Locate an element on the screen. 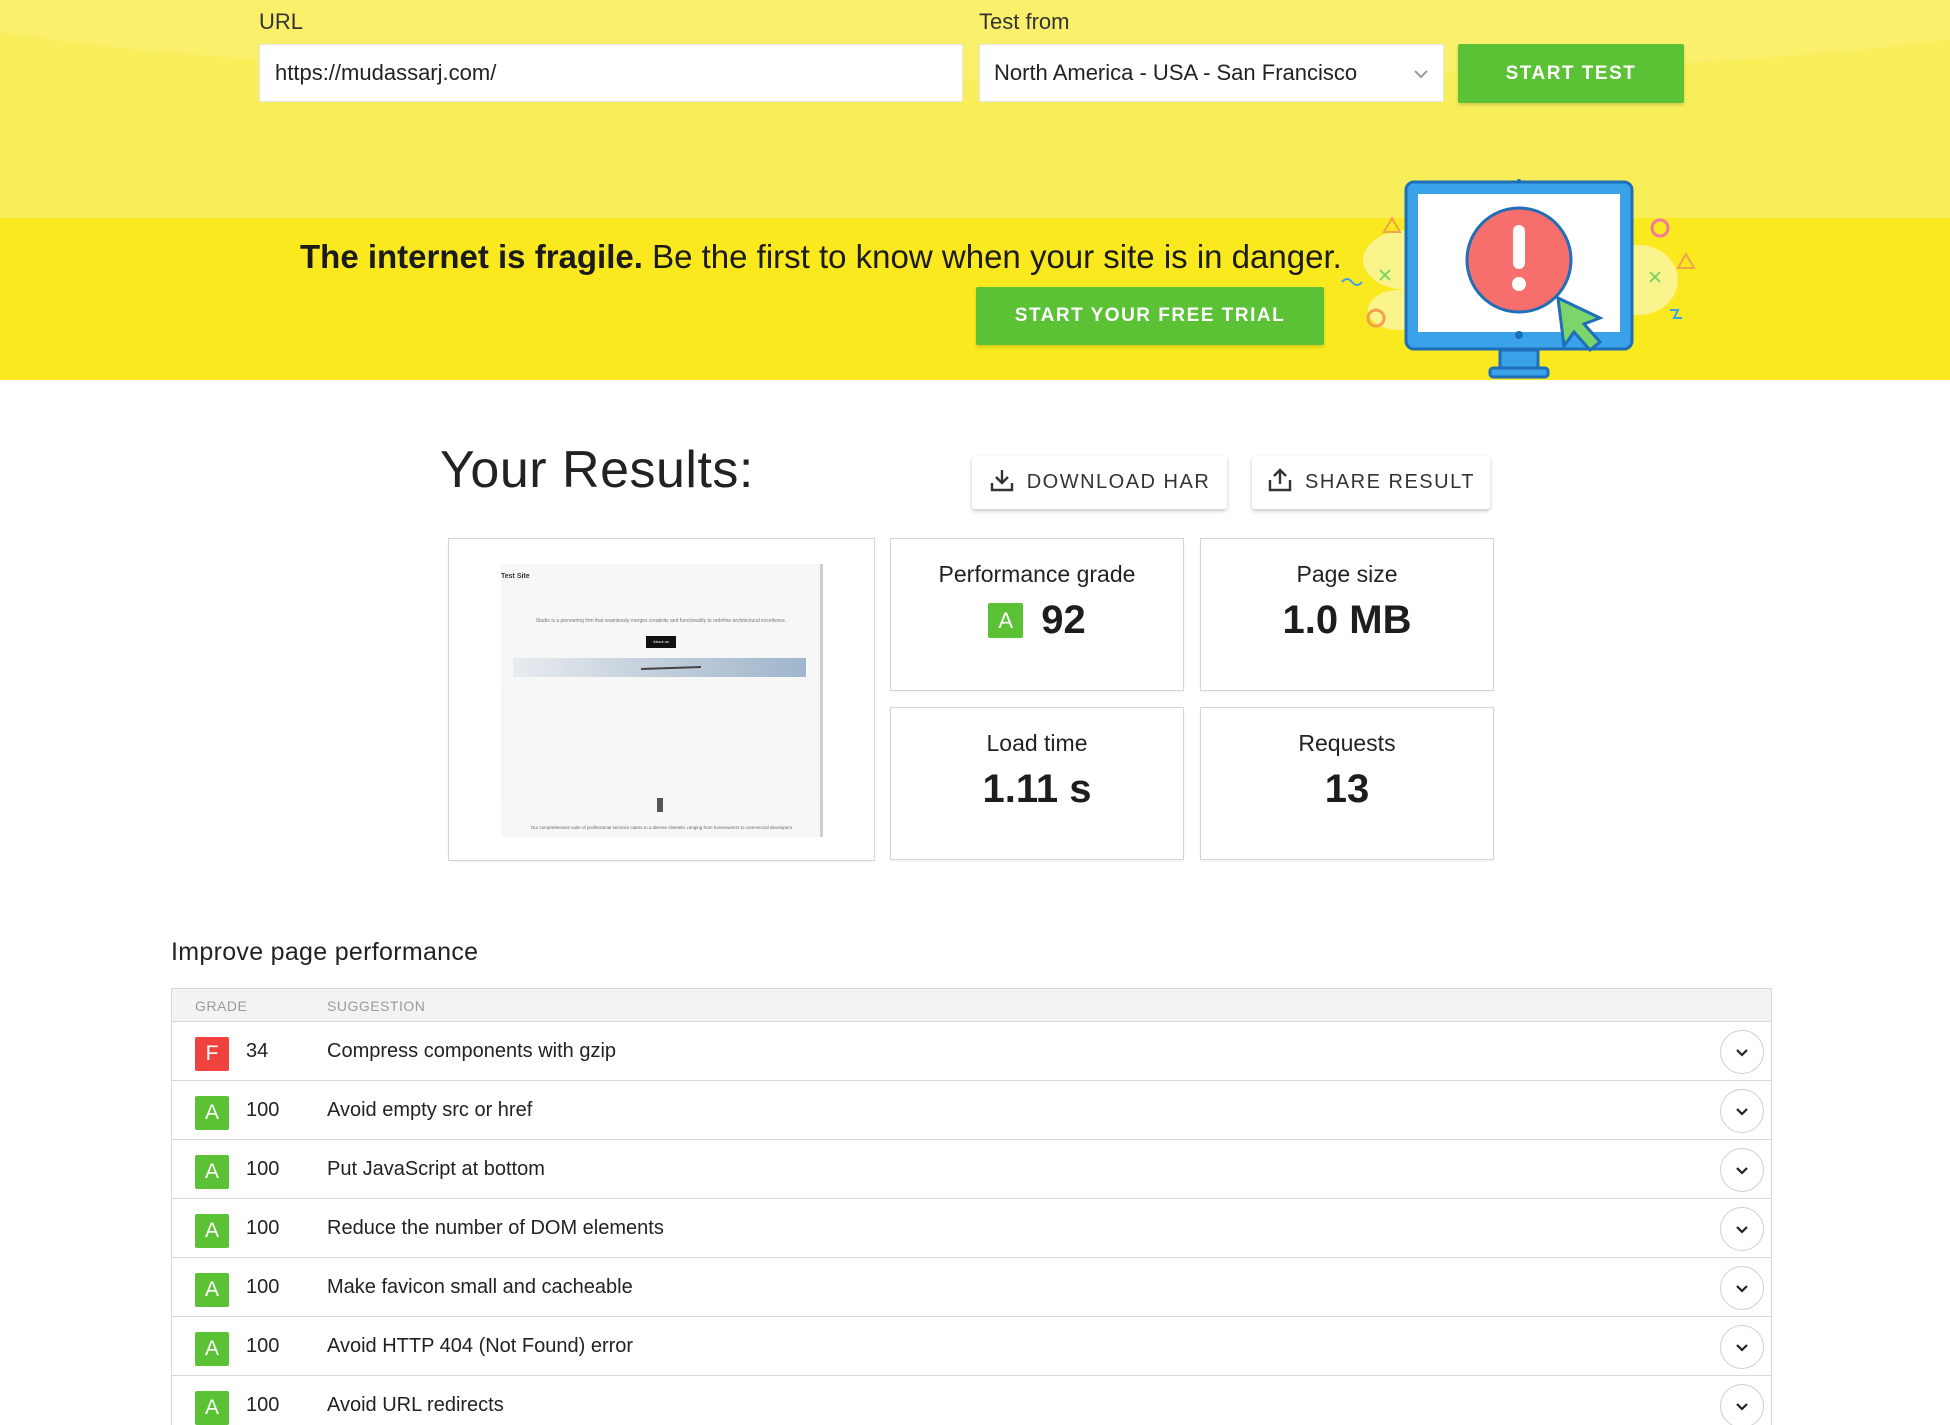 The width and height of the screenshot is (1950, 1425). requests-value: 13 is located at coordinates (1347, 789).